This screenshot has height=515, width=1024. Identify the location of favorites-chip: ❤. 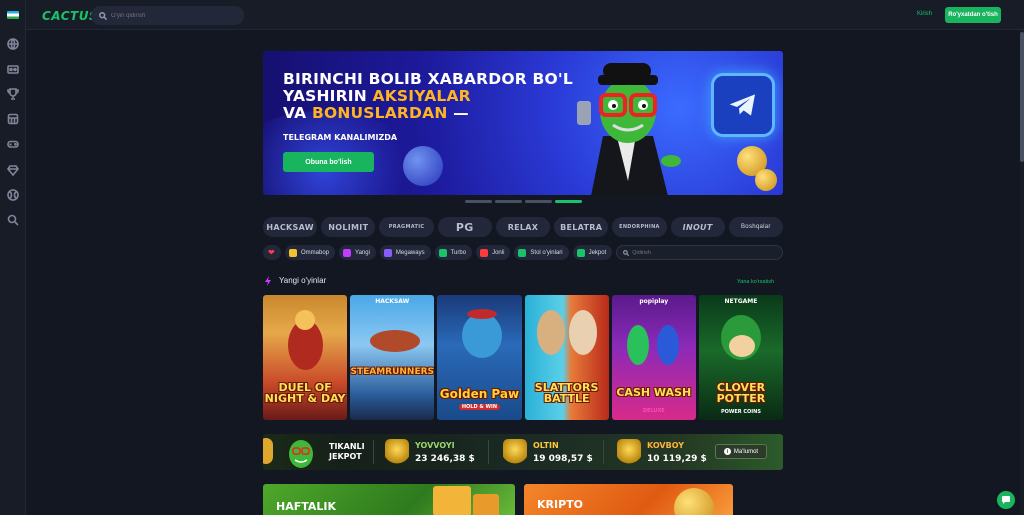
(272, 252).